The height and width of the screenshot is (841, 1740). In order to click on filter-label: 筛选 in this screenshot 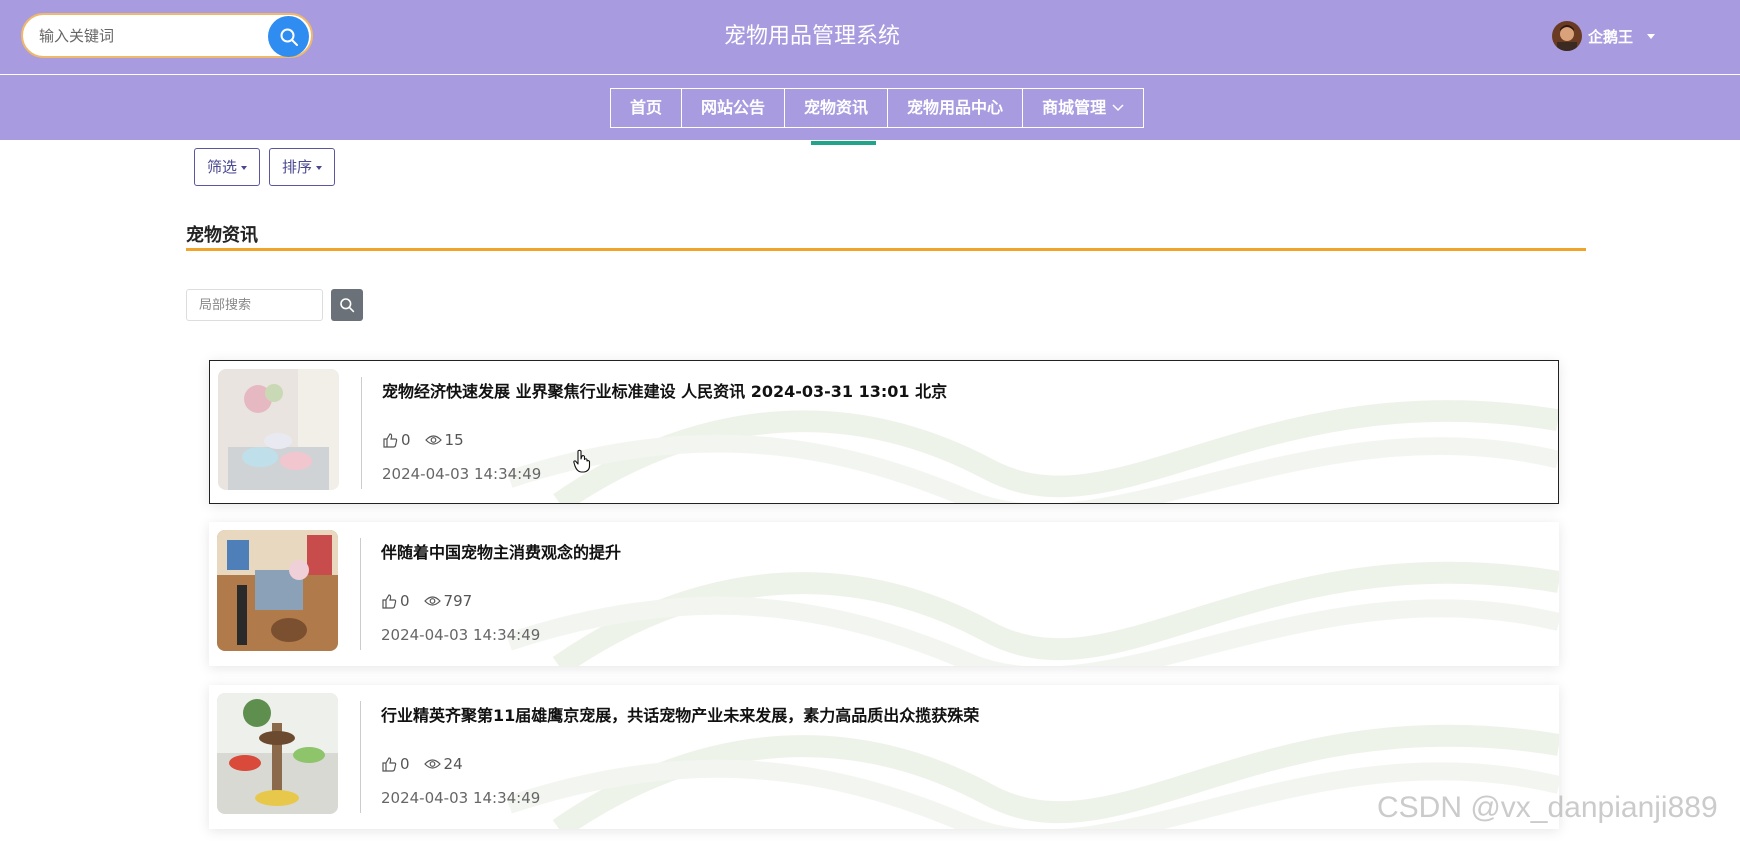, I will do `click(222, 167)`.